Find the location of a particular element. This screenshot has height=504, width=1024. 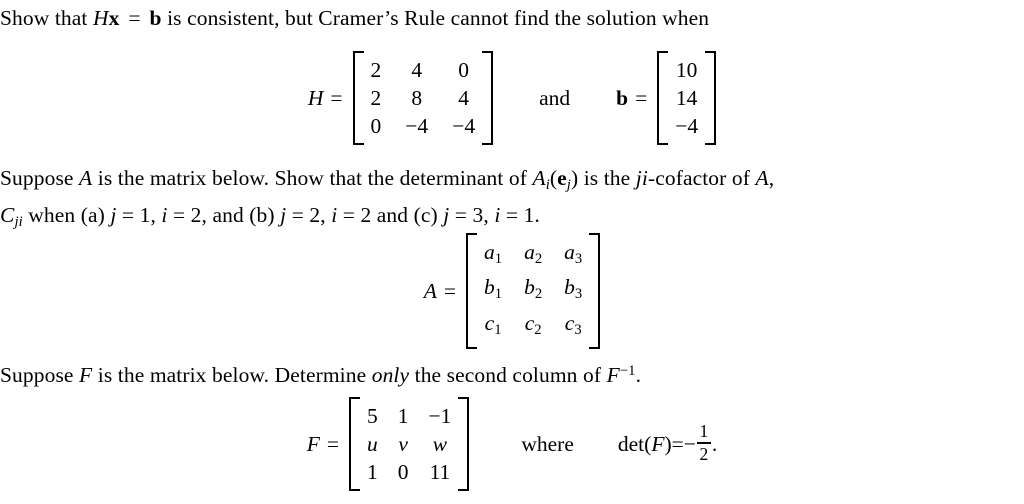

matrix-cell: 14 is located at coordinates (686, 98).